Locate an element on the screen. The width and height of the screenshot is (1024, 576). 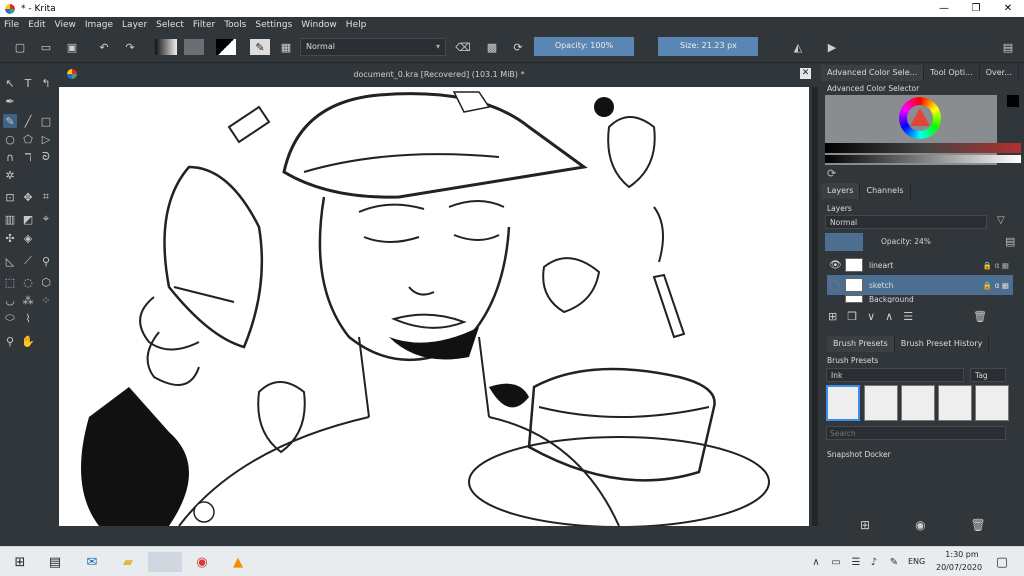
line-tool-icon: ╱ is located at coordinates (28, 121).